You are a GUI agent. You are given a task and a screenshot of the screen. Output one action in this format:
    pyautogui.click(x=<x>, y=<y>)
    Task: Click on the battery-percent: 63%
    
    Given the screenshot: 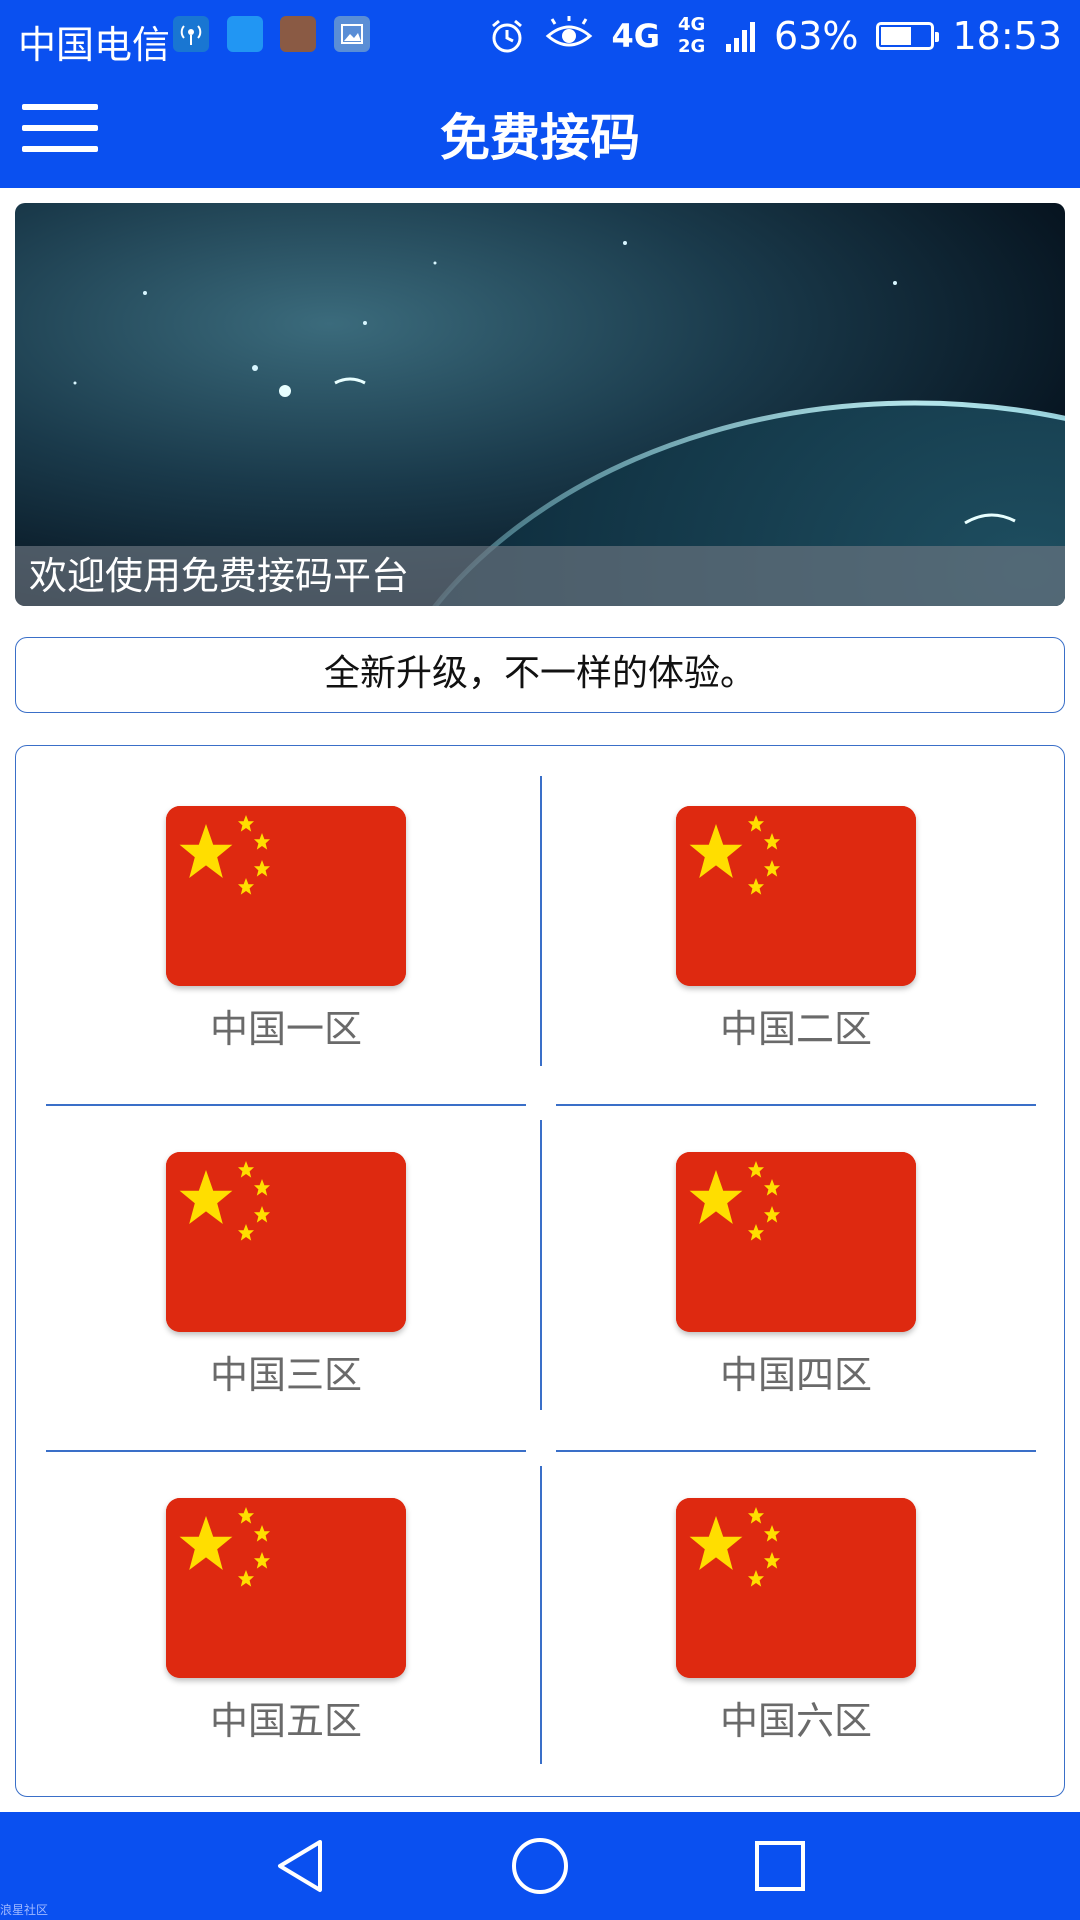 What is the action you would take?
    pyautogui.click(x=816, y=36)
    